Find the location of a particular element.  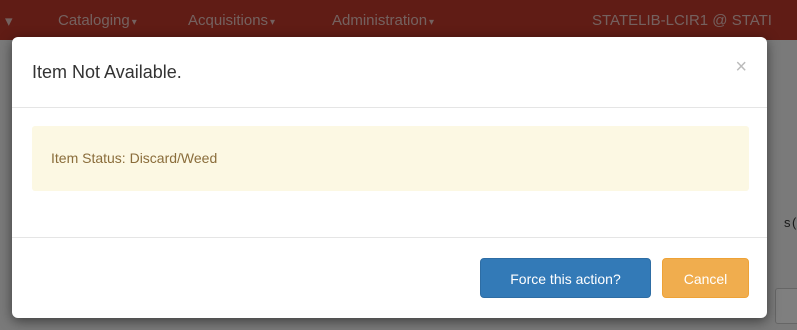

force-action-button: Force this action? is located at coordinates (565, 278).